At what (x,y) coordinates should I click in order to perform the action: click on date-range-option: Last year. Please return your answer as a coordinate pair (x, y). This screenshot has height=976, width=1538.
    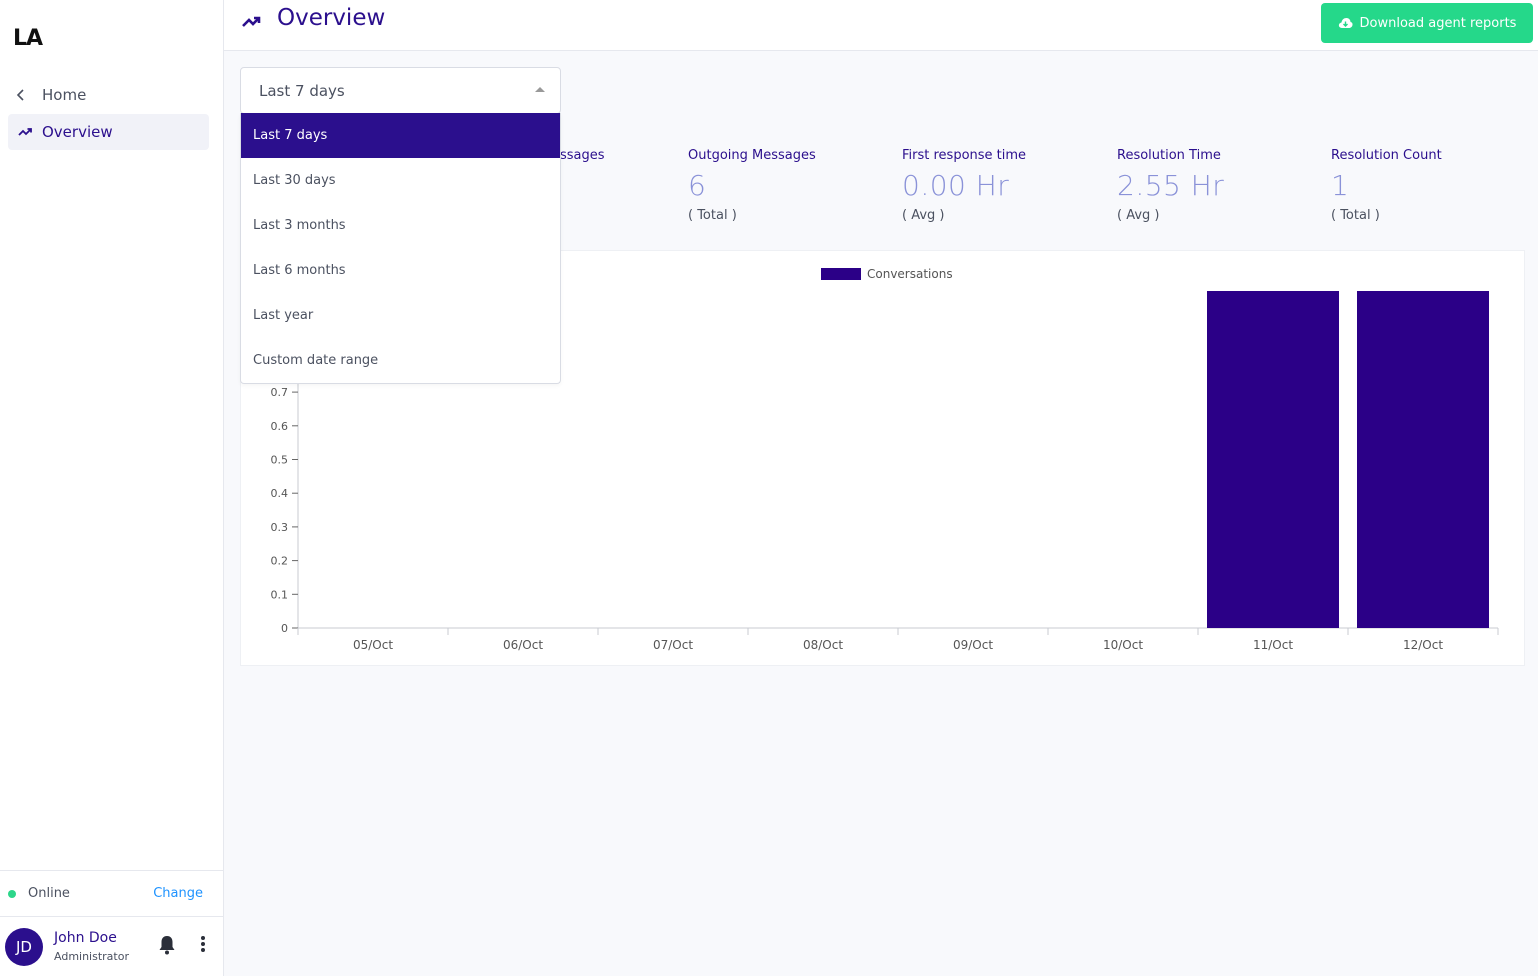
    Looking at the image, I should click on (400, 315).